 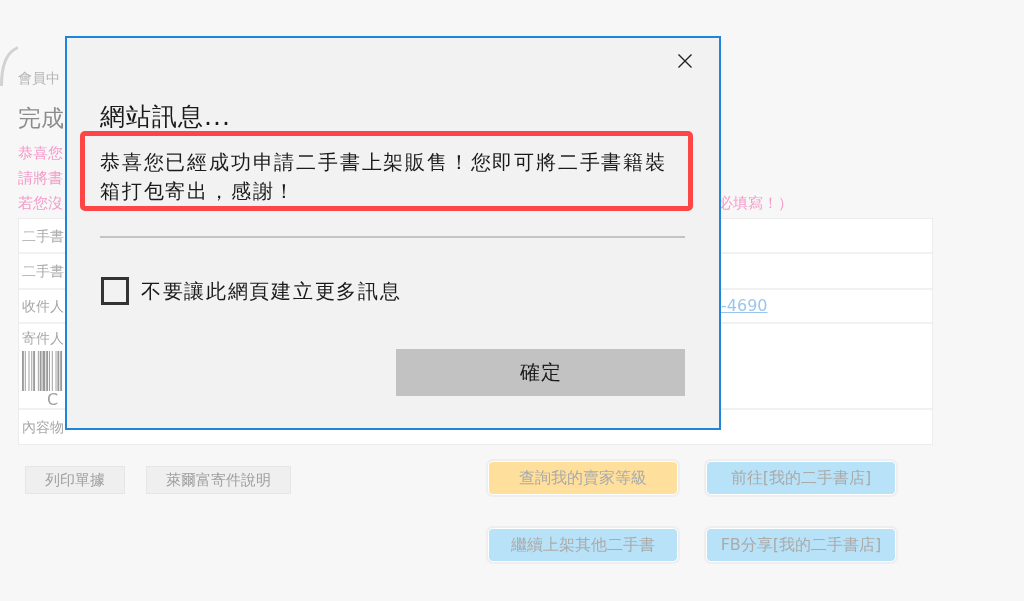 I want to click on notice-text: 若您沒, so click(x=40, y=202).